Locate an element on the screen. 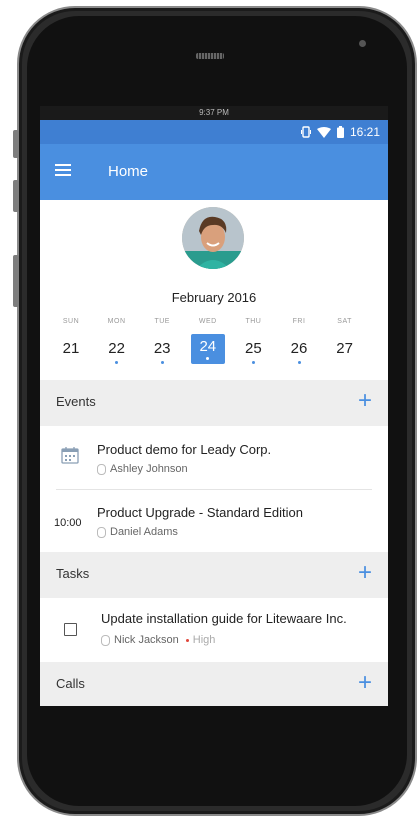 This screenshot has width=417, height=816. calendar-day-21: SUN 21 is located at coordinates (71, 339).